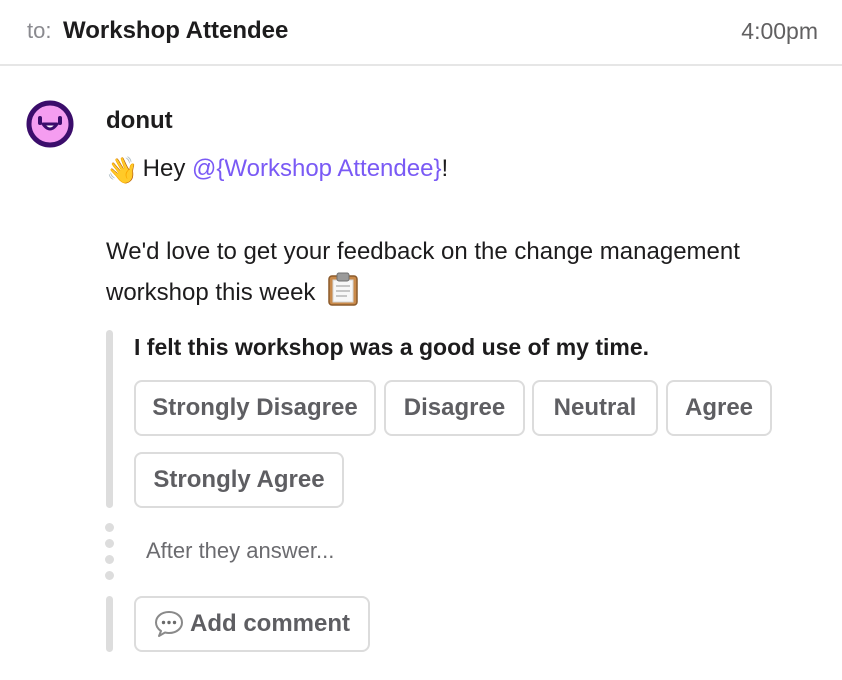  What do you see at coordinates (270, 623) in the screenshot?
I see `add-comment-label: Add comment` at bounding box center [270, 623].